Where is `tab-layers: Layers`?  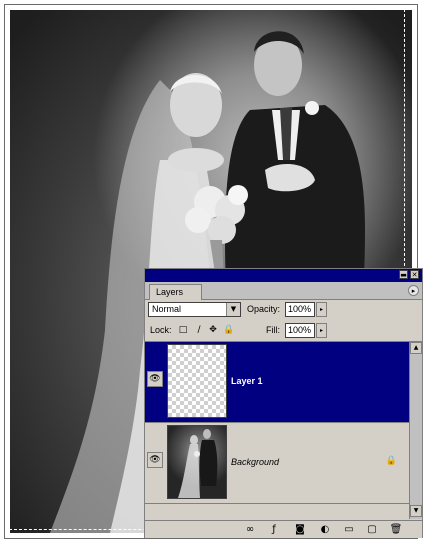 tab-layers: Layers is located at coordinates (176, 292).